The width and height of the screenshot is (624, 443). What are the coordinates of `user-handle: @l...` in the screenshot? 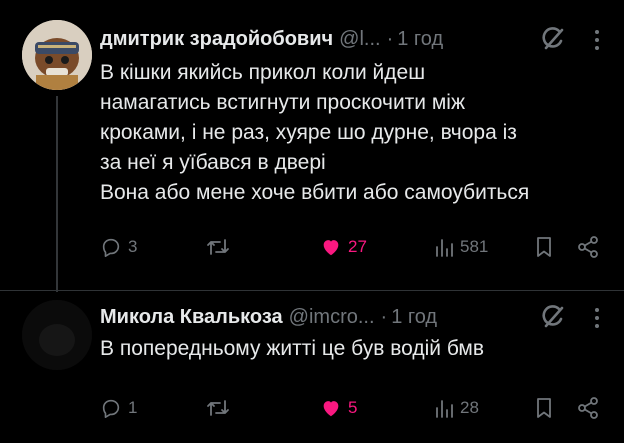 It's located at (359, 39).